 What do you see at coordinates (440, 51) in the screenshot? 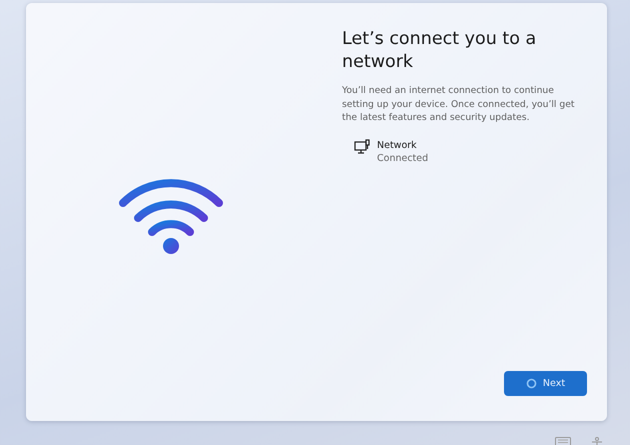
I see `page-heading: Let’s connect you to a network` at bounding box center [440, 51].